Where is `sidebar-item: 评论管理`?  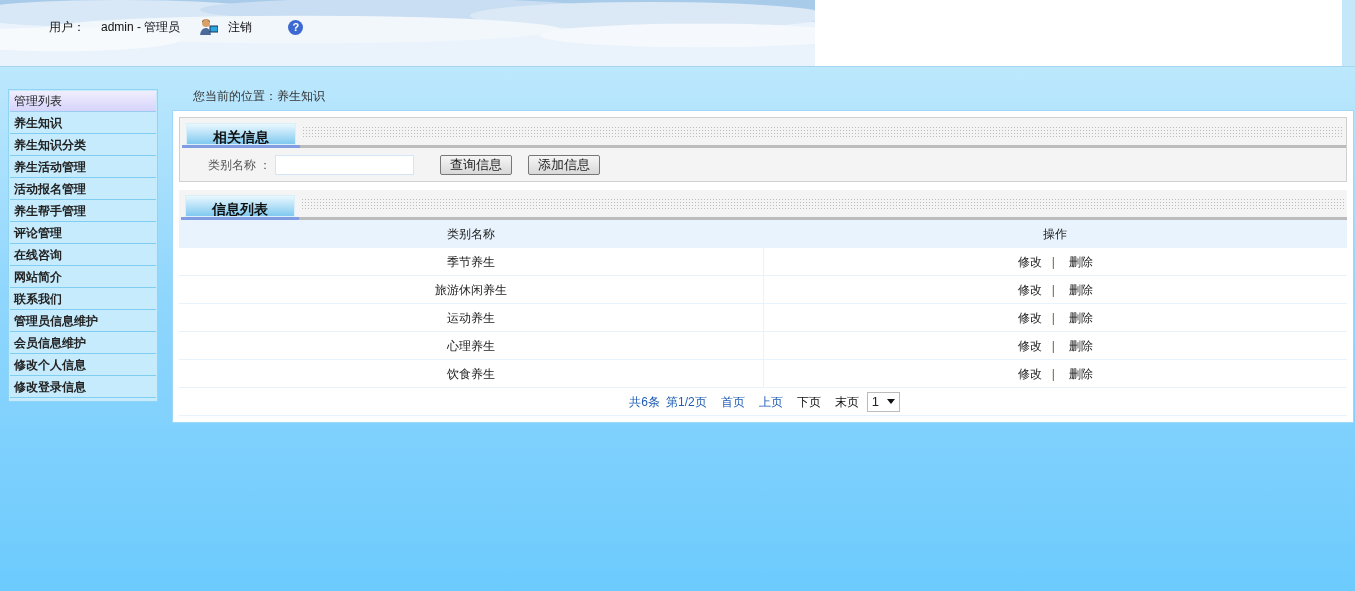
sidebar-item: 评论管理 is located at coordinates (83, 233).